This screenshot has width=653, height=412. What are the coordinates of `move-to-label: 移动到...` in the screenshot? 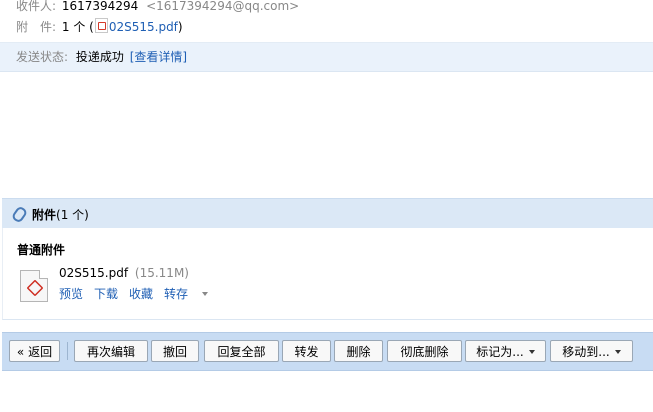 It's located at (586, 352).